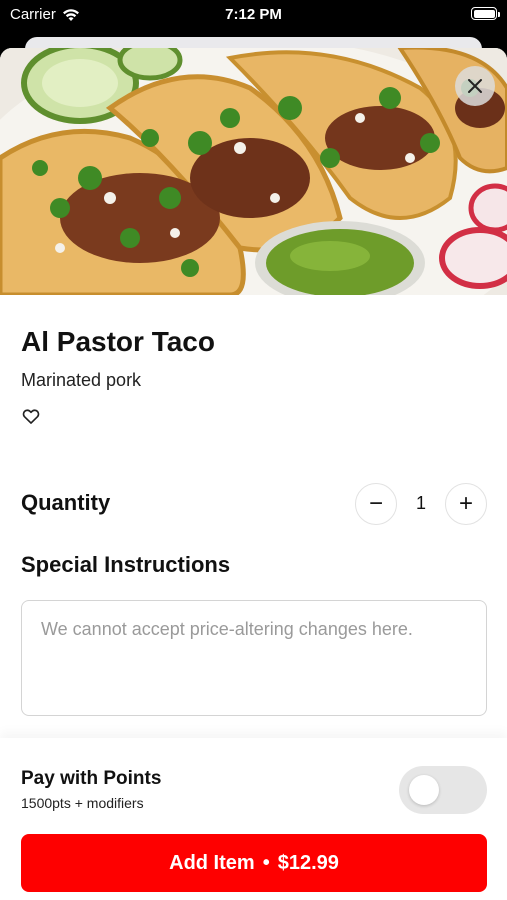  I want to click on status-time: 7:12 PM, so click(253, 14).